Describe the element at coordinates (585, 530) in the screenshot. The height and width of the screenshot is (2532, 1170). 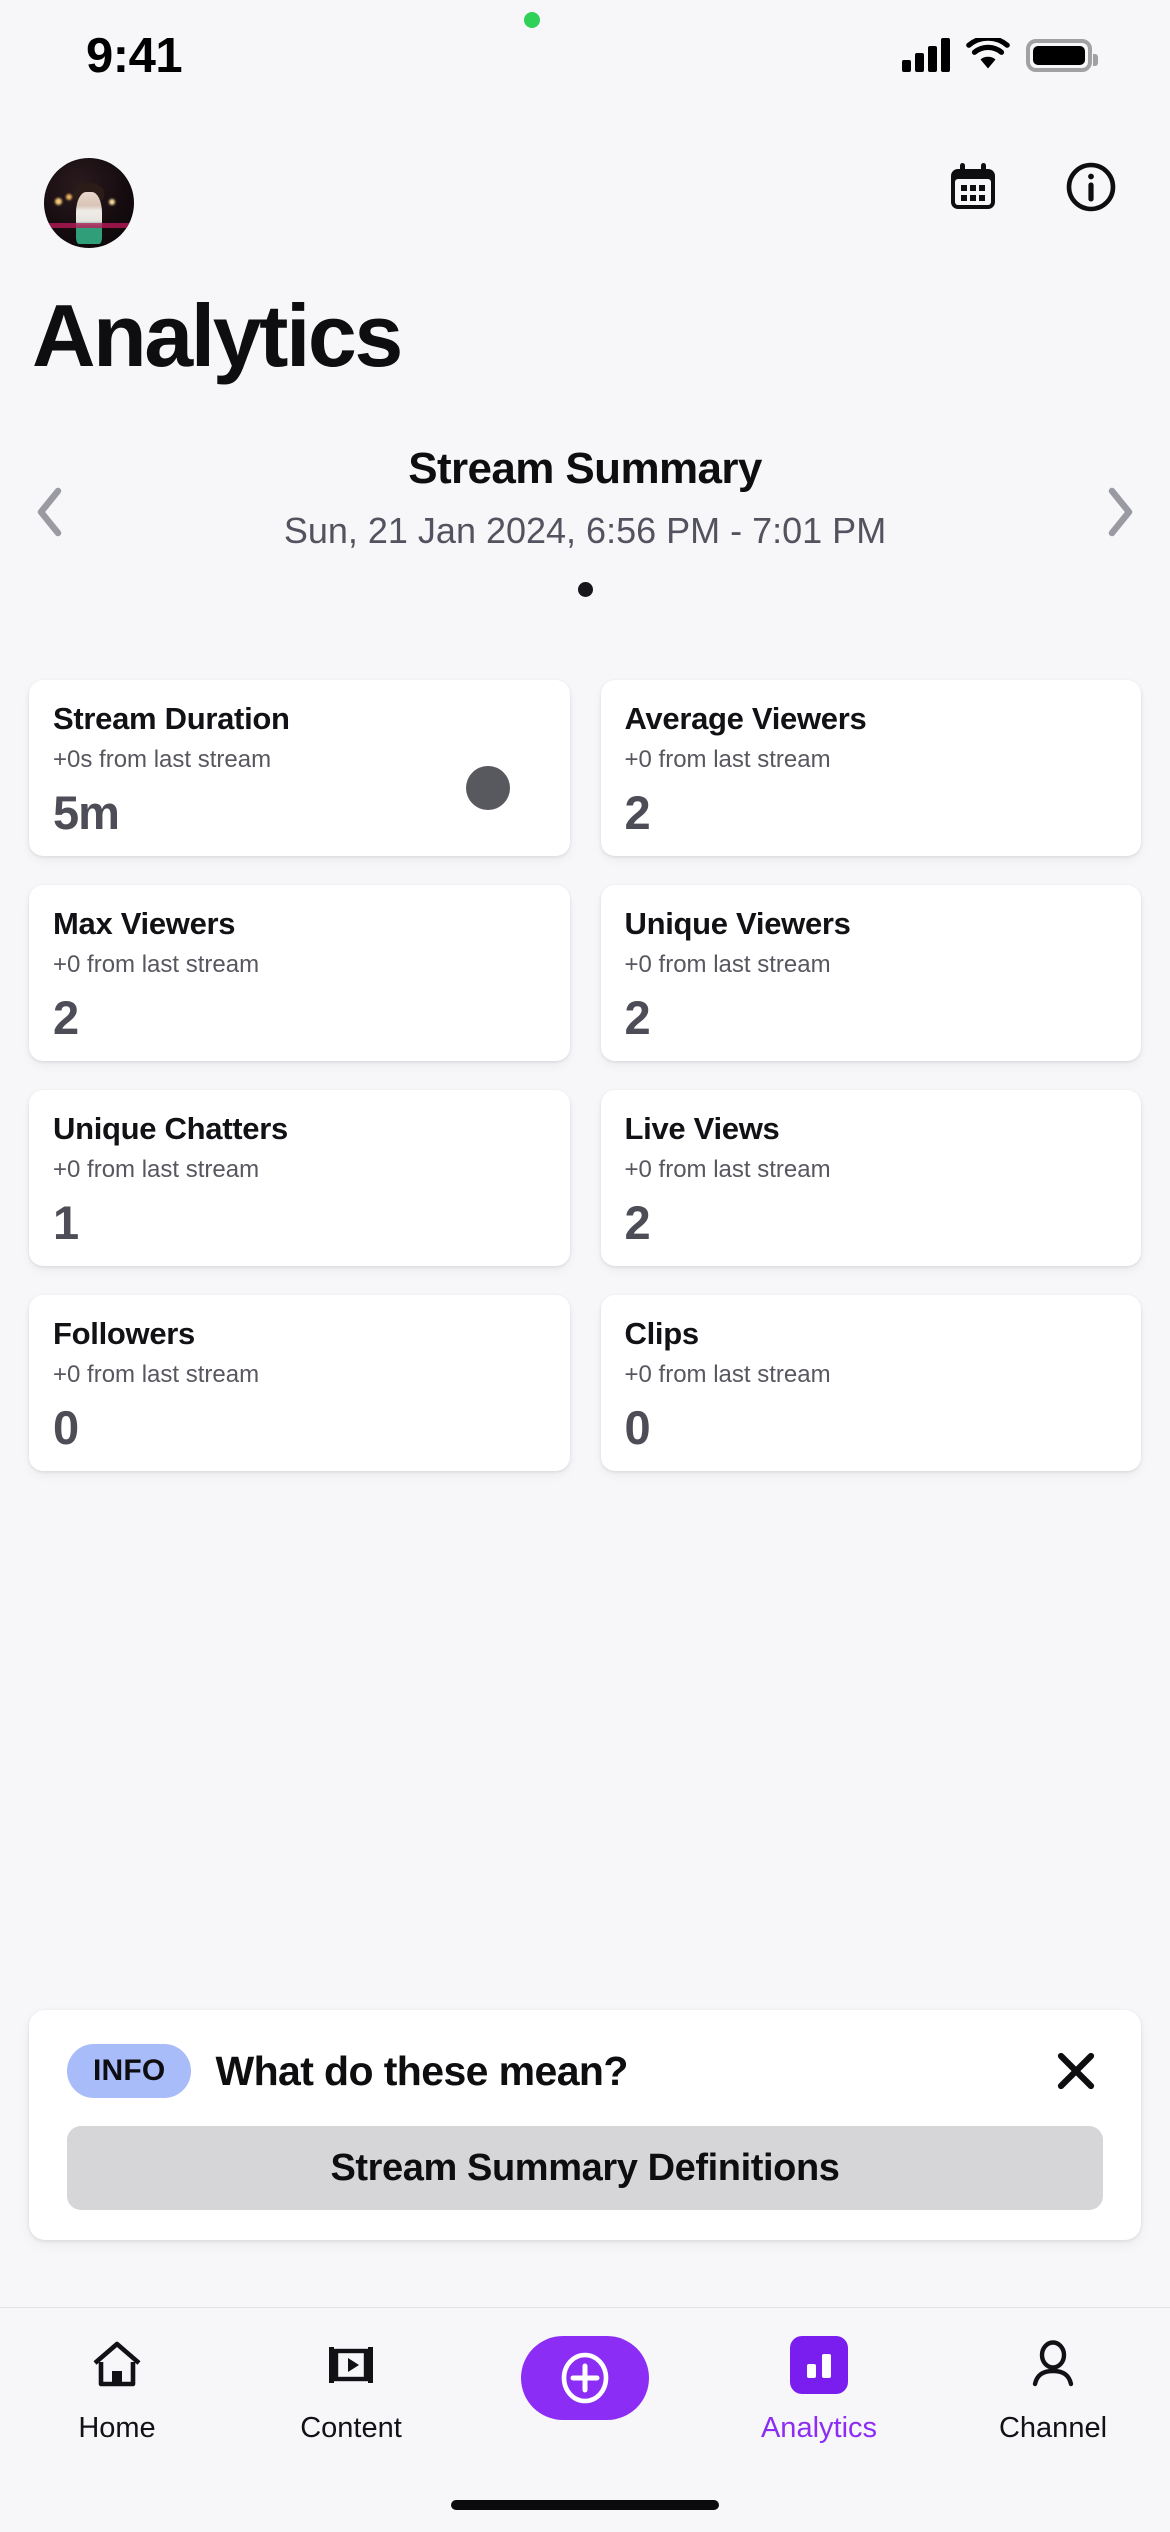
I see `summary-date-range: Sun, 21 Jan 2024, 6:56 PM - 7:01 PM` at that location.